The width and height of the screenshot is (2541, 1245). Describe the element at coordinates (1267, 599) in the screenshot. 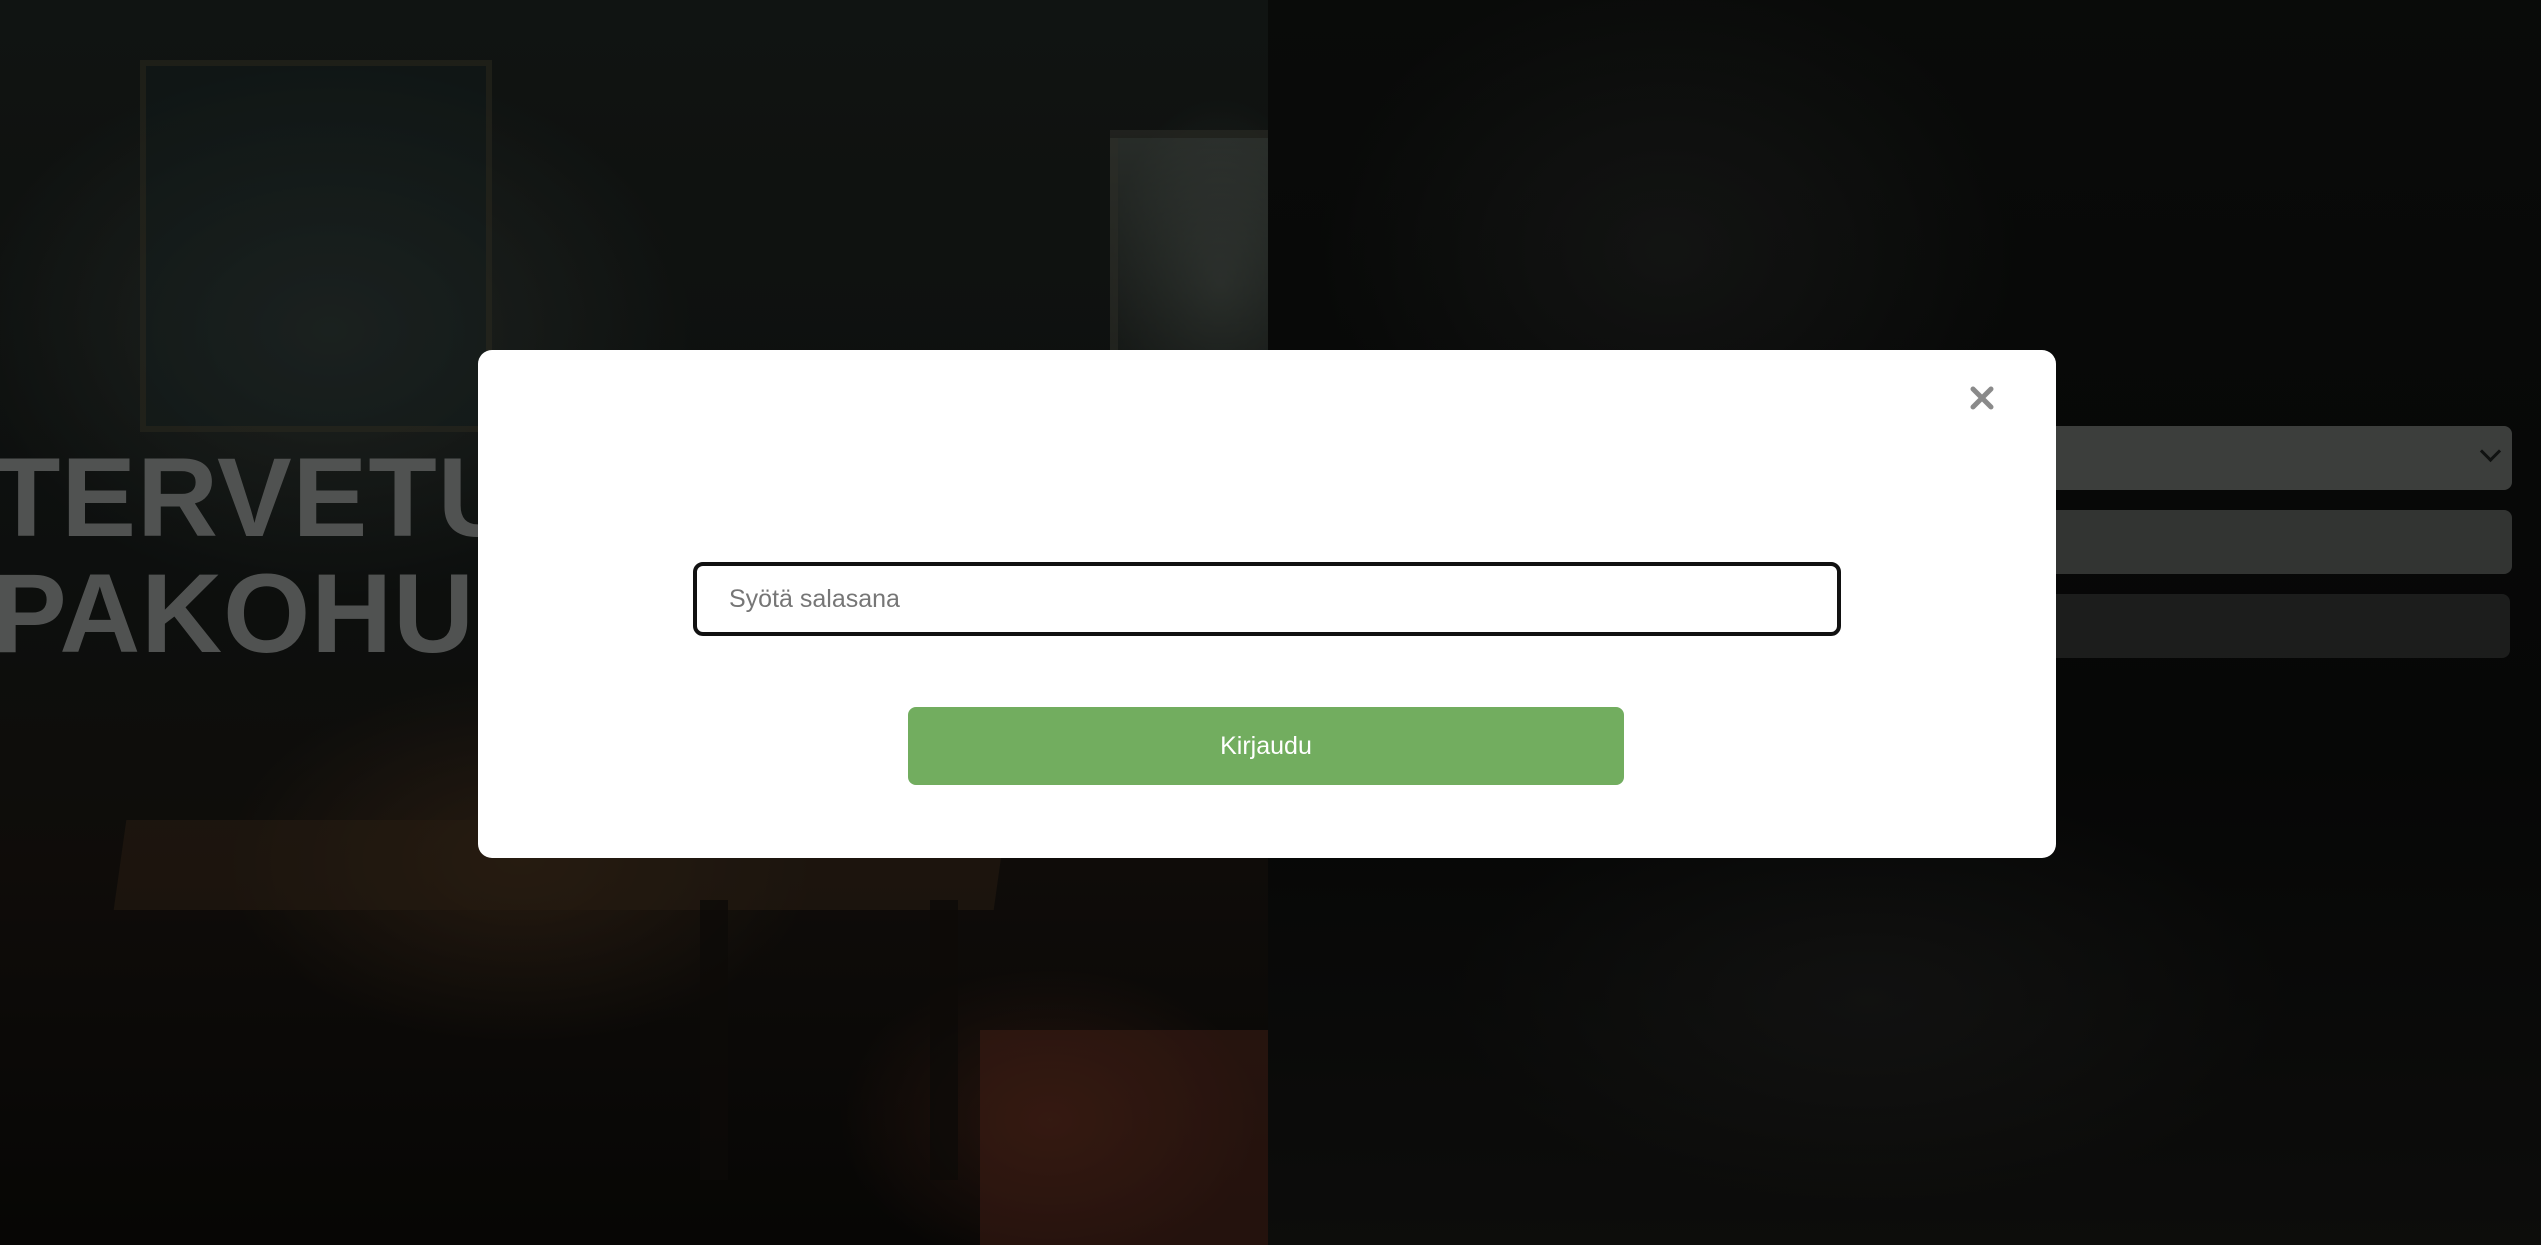

I see `password-input` at that location.